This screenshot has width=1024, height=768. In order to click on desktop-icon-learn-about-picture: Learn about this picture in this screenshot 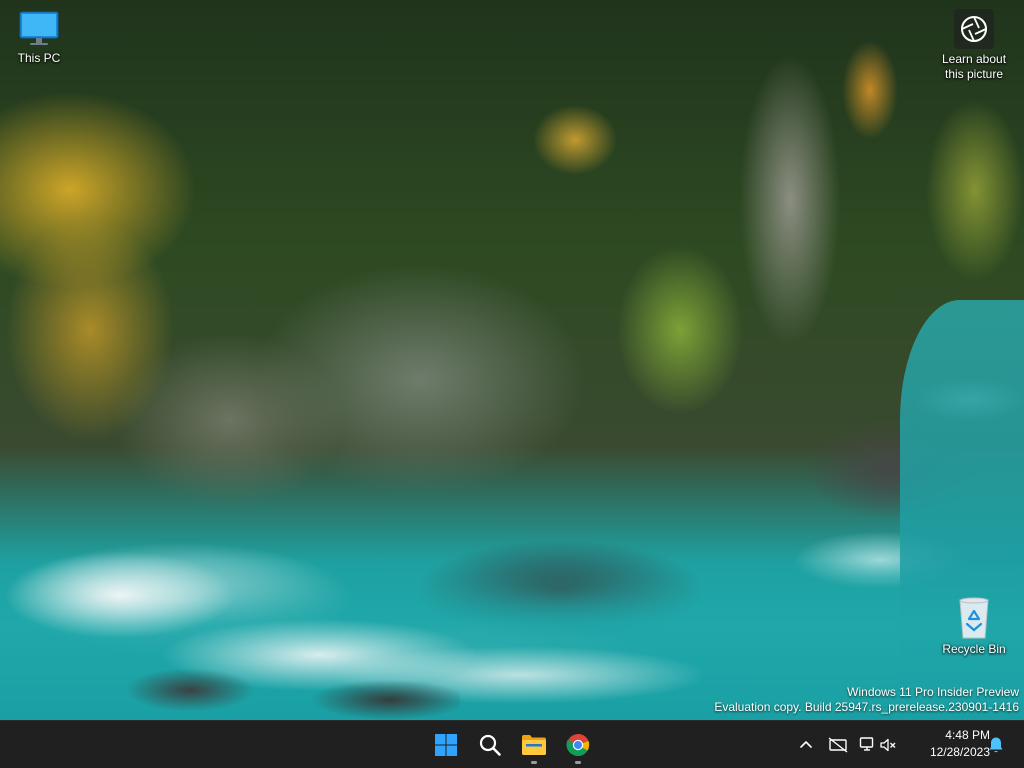, I will do `click(974, 45)`.